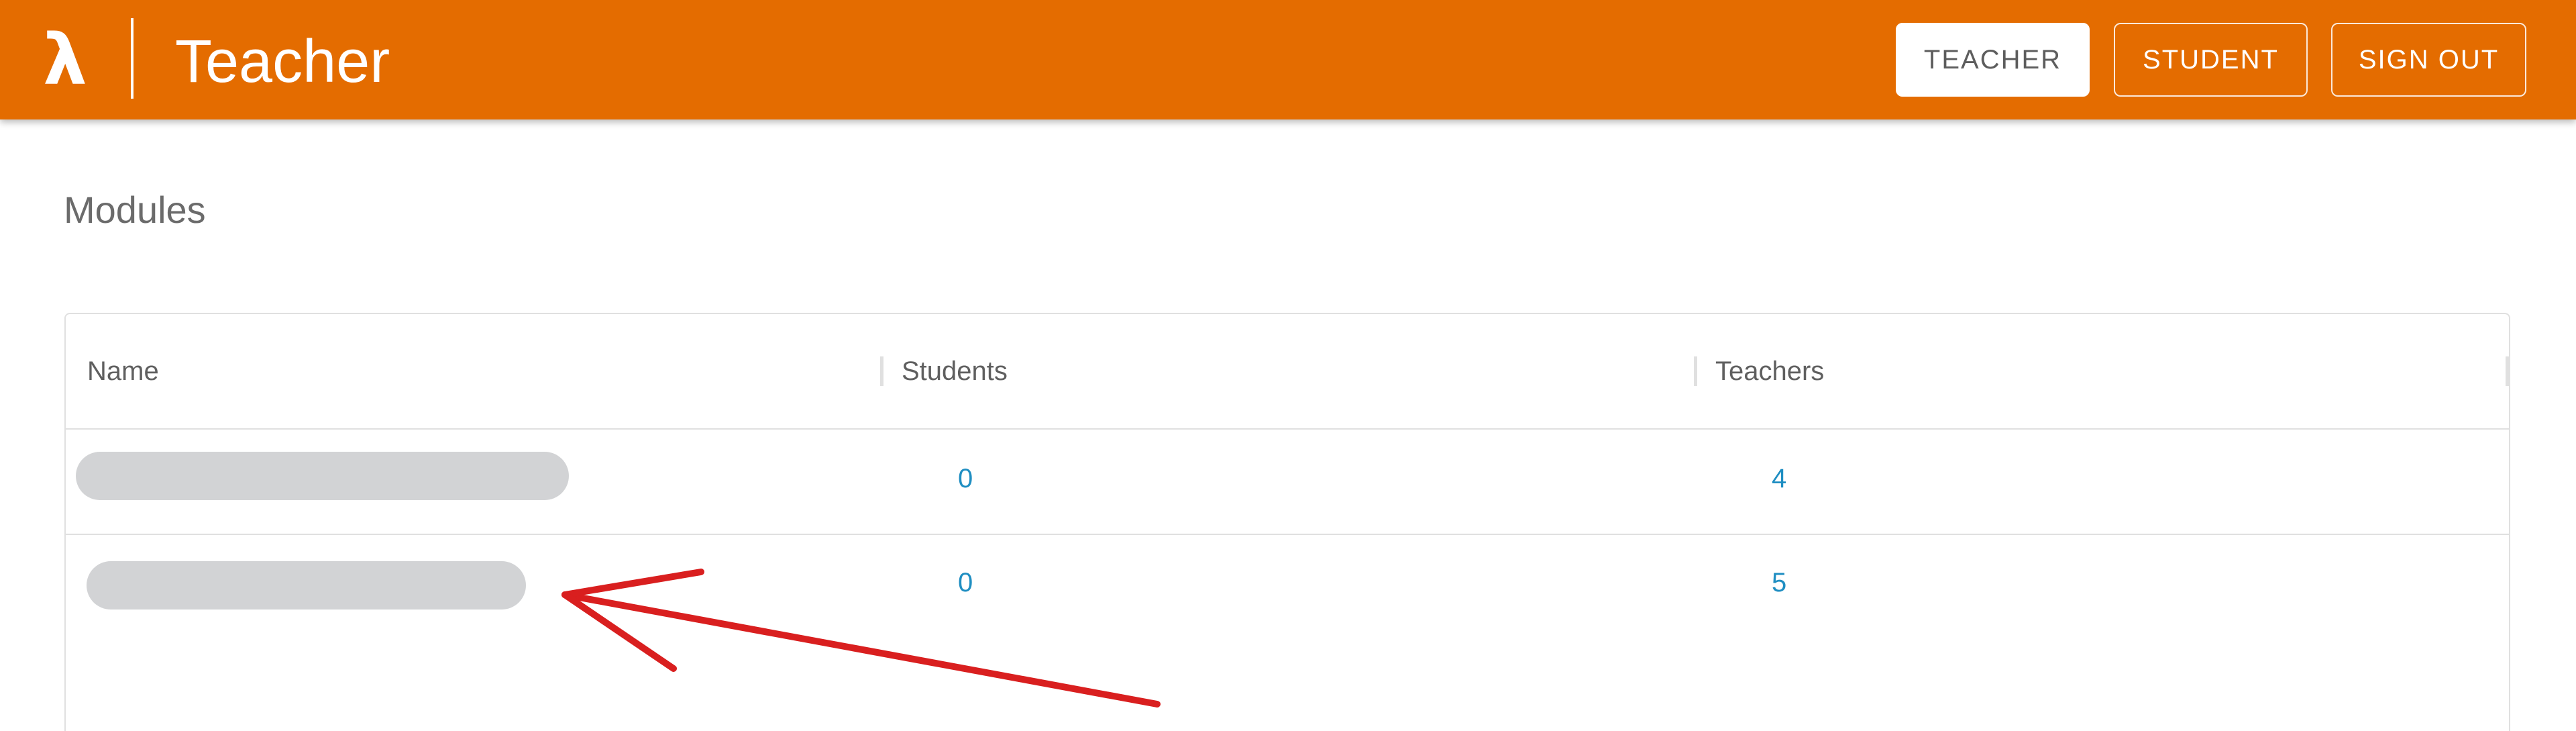 This screenshot has width=2576, height=731. I want to click on sign-out-button: SIGN OUT, so click(2428, 60).